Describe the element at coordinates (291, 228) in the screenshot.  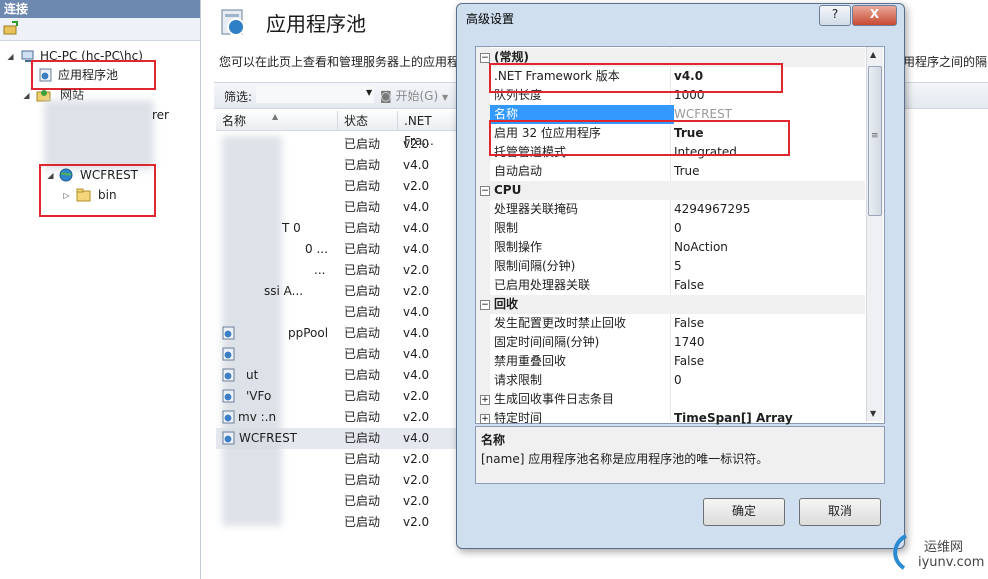
I see `pool-name-partial: T 0` at that location.